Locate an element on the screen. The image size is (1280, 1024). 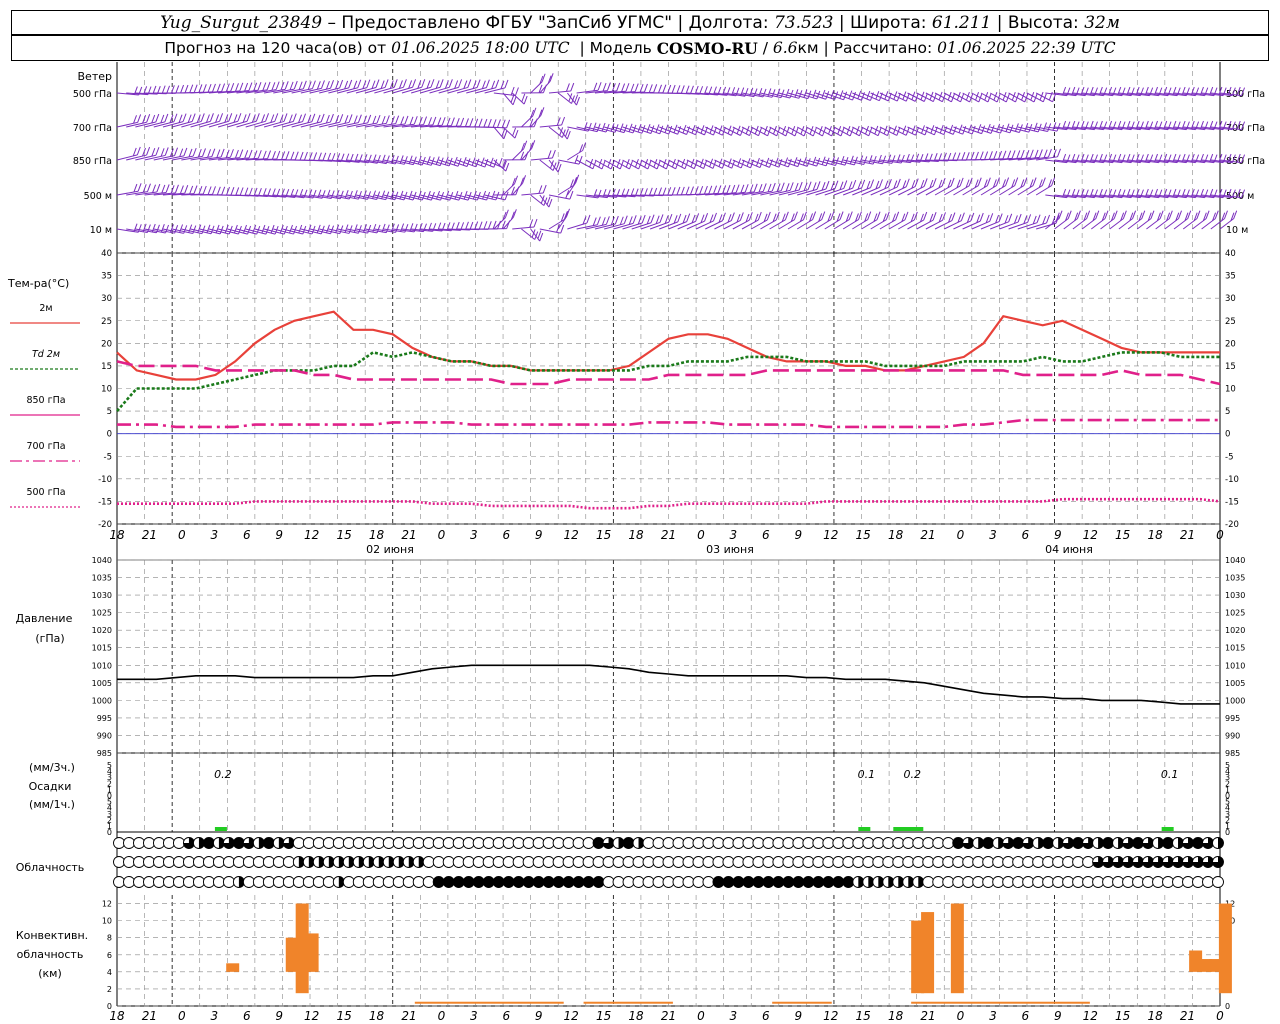
temp-xtick: 18 is located at coordinates (117, 535).